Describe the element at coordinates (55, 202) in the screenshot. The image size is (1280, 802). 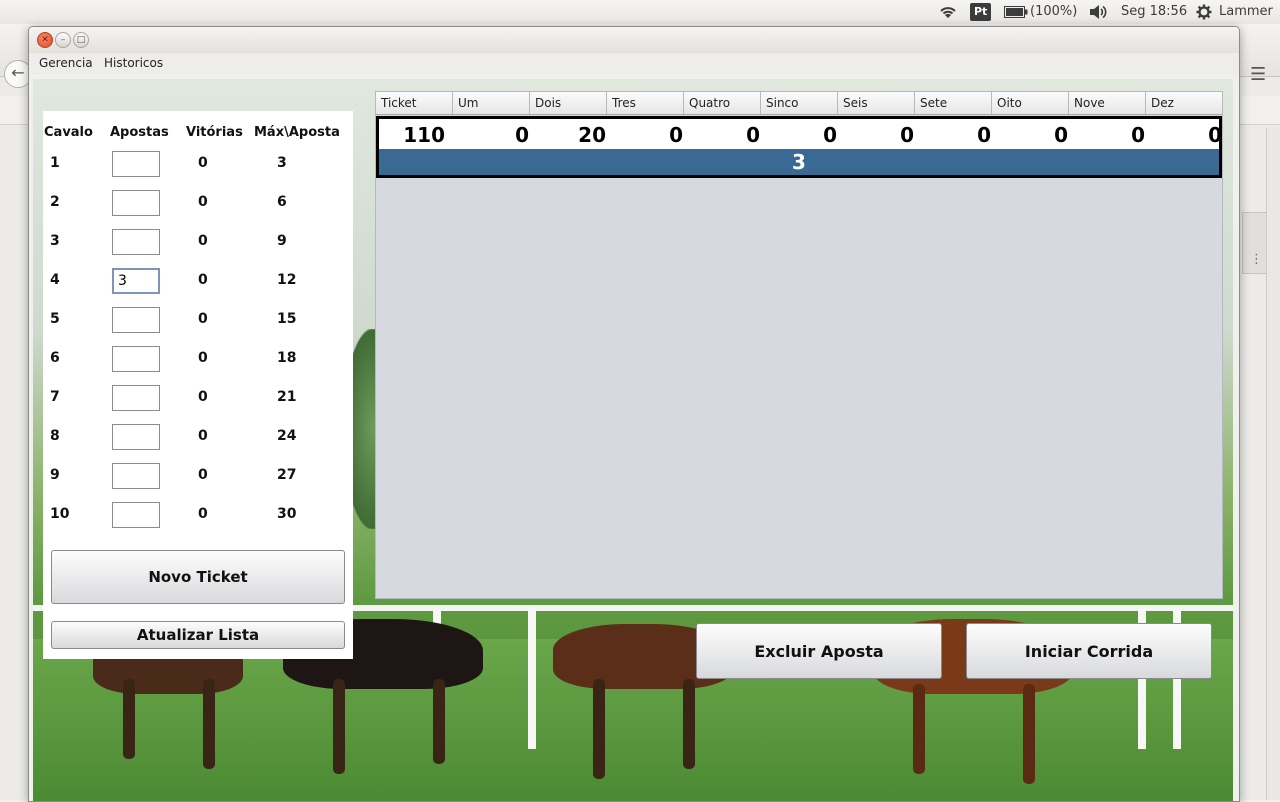
I see `horse-number: 2` at that location.